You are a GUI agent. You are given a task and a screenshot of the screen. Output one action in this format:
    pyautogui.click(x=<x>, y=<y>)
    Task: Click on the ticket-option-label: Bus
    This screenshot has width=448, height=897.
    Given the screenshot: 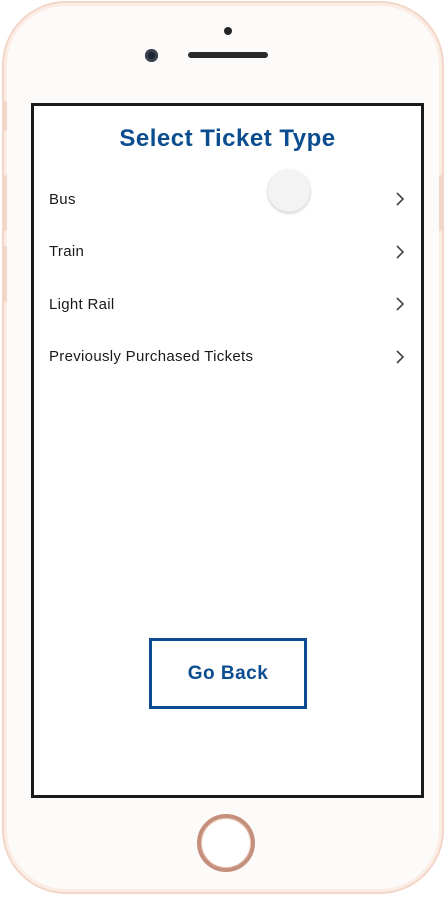 What is the action you would take?
    pyautogui.click(x=62, y=199)
    